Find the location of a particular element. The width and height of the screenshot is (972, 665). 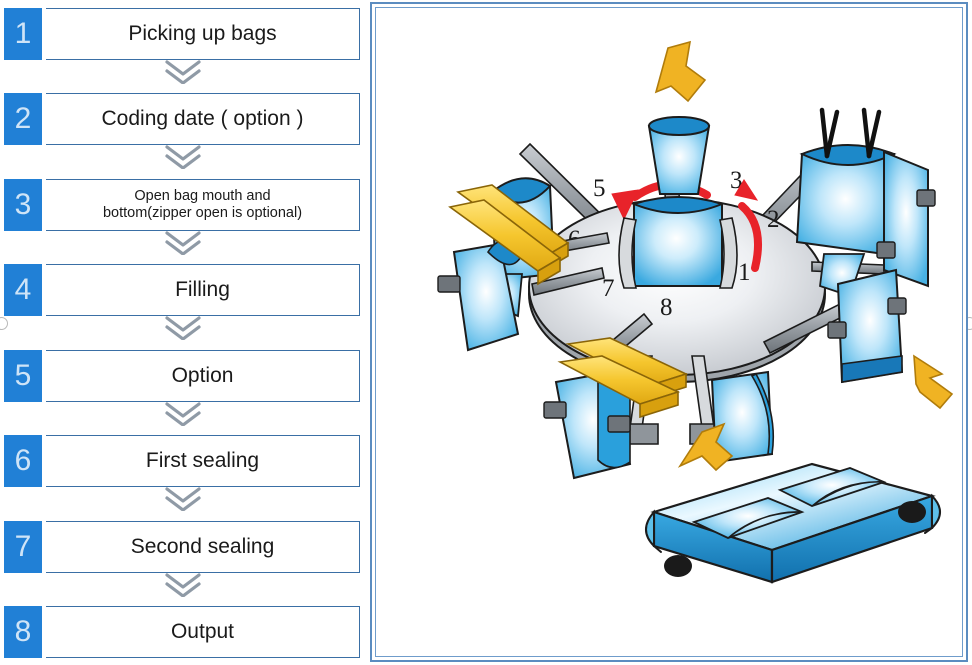

flow-step-7: 7 Second sealing is located at coordinates (182, 547).